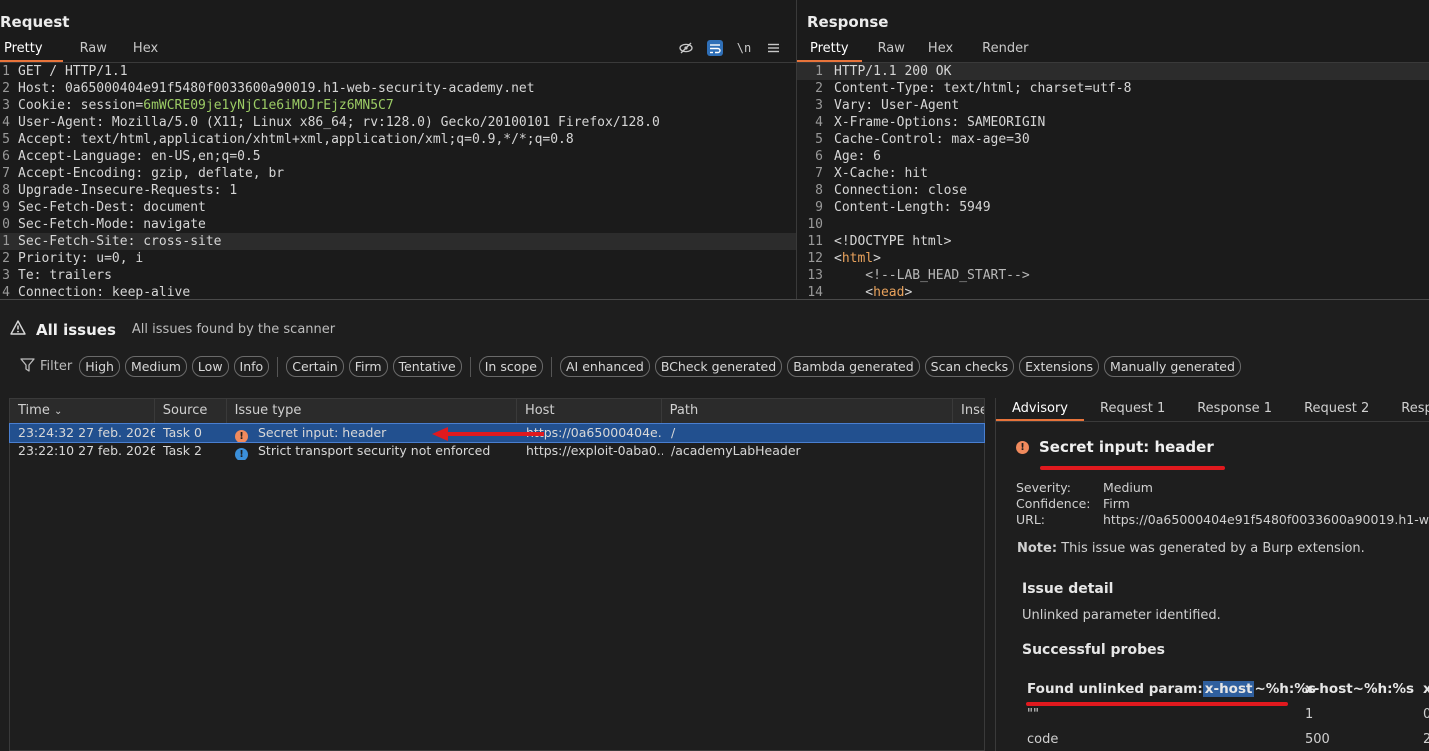 This screenshot has height=751, width=1429. What do you see at coordinates (27, 366) in the screenshot?
I see `filter-icon` at bounding box center [27, 366].